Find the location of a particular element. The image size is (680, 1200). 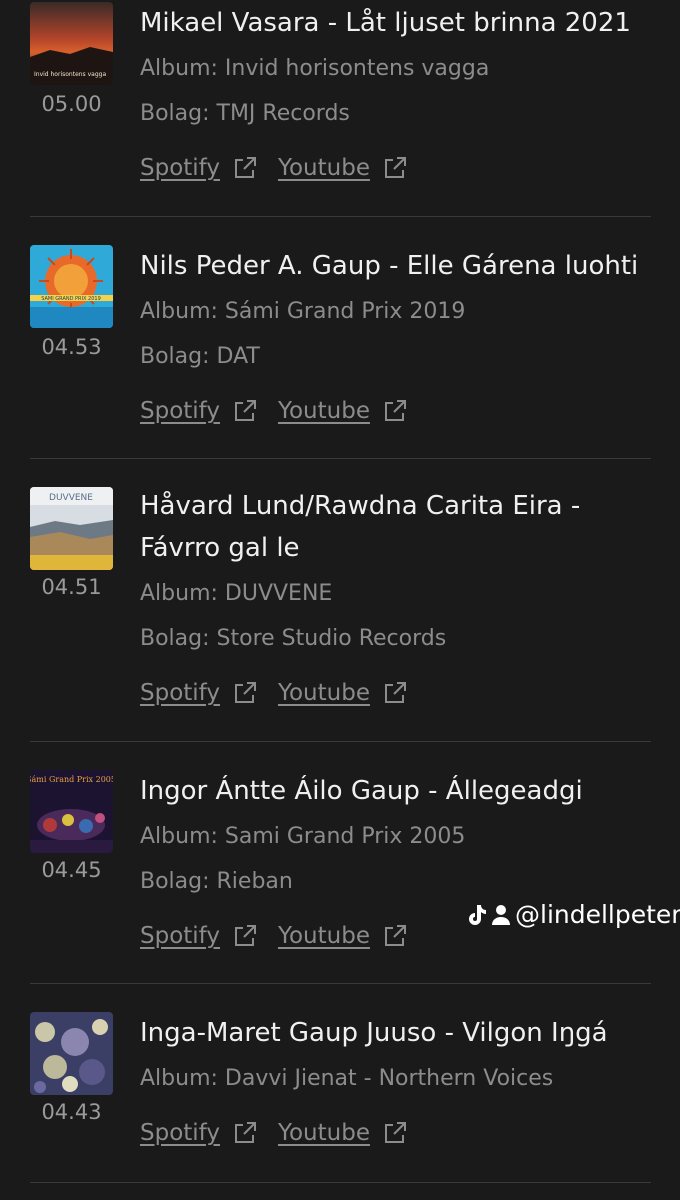

track-label: Bolag: Rieban is located at coordinates (216, 881).